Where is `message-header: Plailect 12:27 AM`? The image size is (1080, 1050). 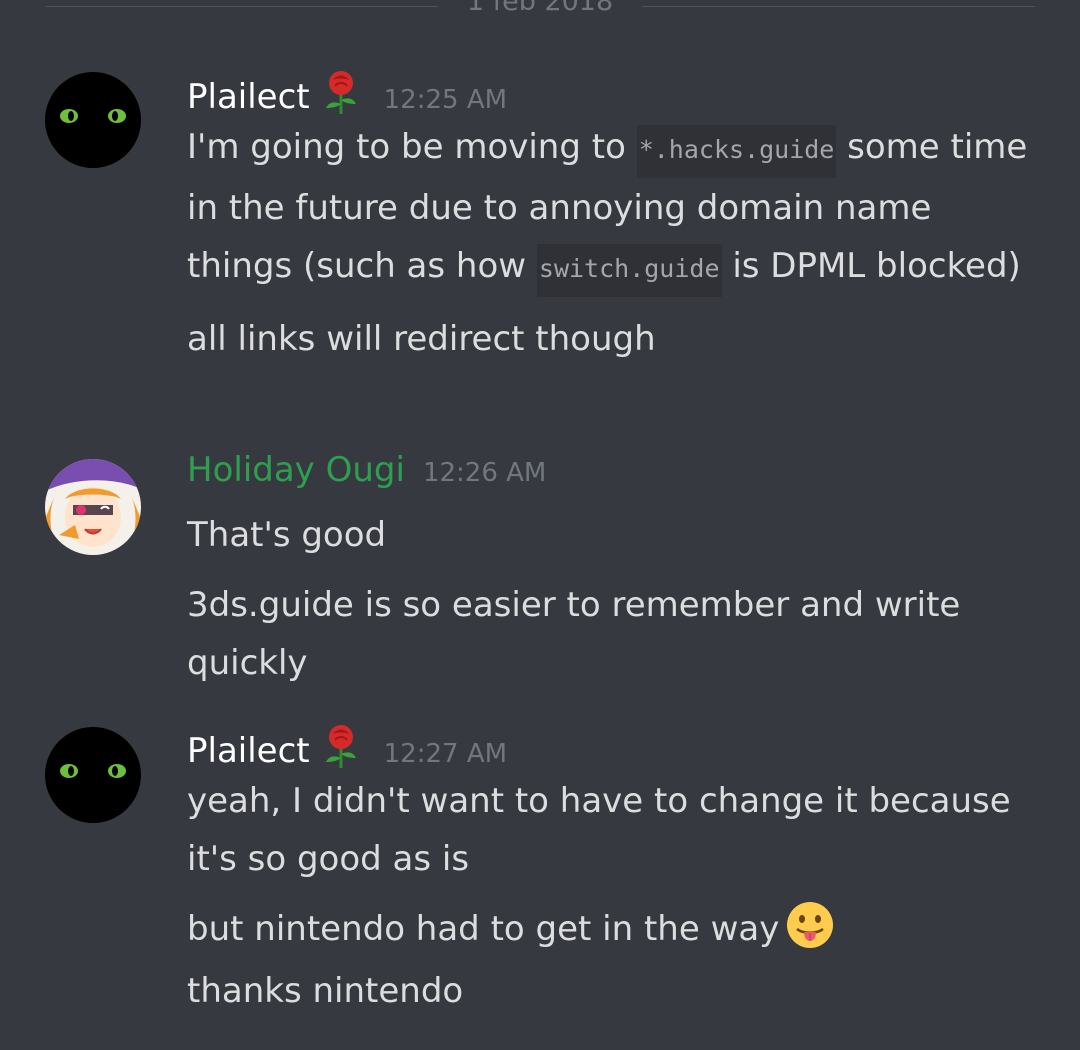 message-header: Plailect 12:27 AM is located at coordinates (617, 744).